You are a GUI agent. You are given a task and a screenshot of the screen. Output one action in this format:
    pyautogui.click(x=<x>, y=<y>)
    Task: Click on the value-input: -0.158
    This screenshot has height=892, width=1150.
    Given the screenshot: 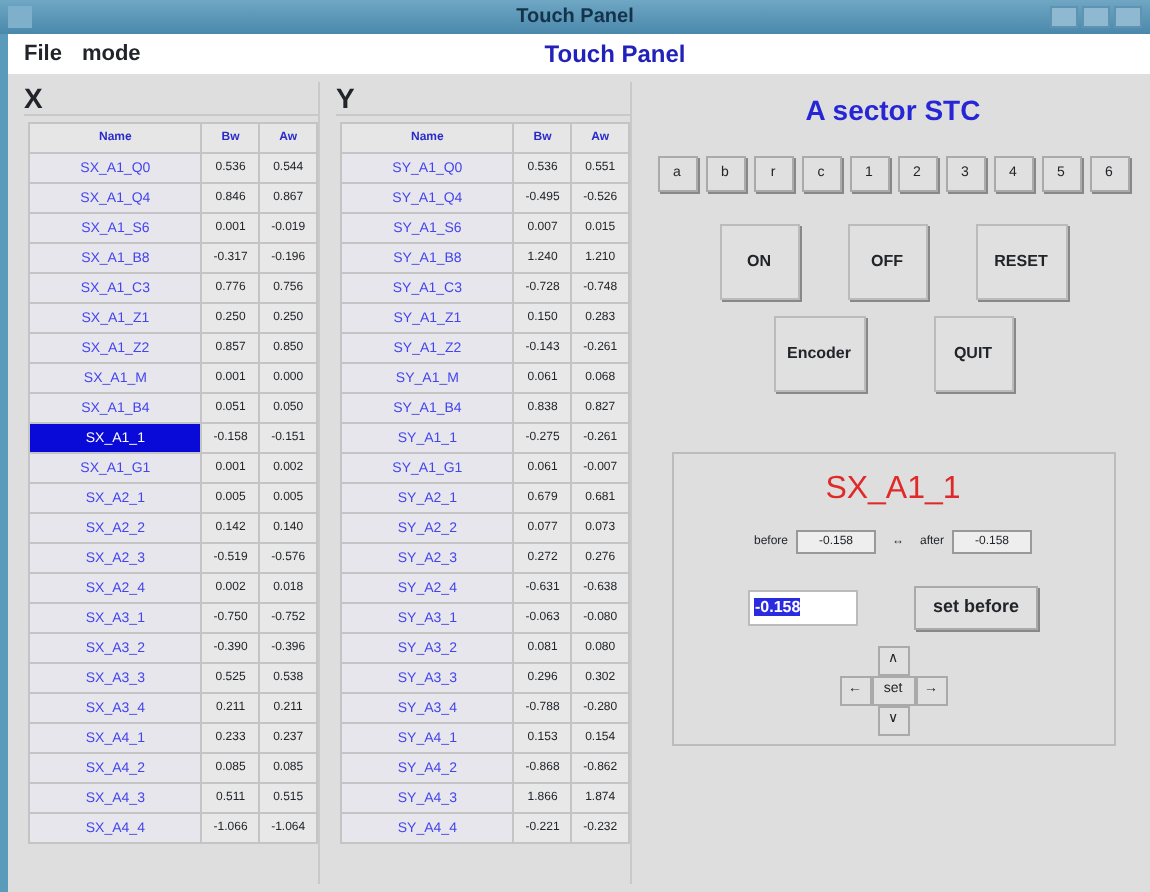 What is the action you would take?
    pyautogui.click(x=803, y=607)
    